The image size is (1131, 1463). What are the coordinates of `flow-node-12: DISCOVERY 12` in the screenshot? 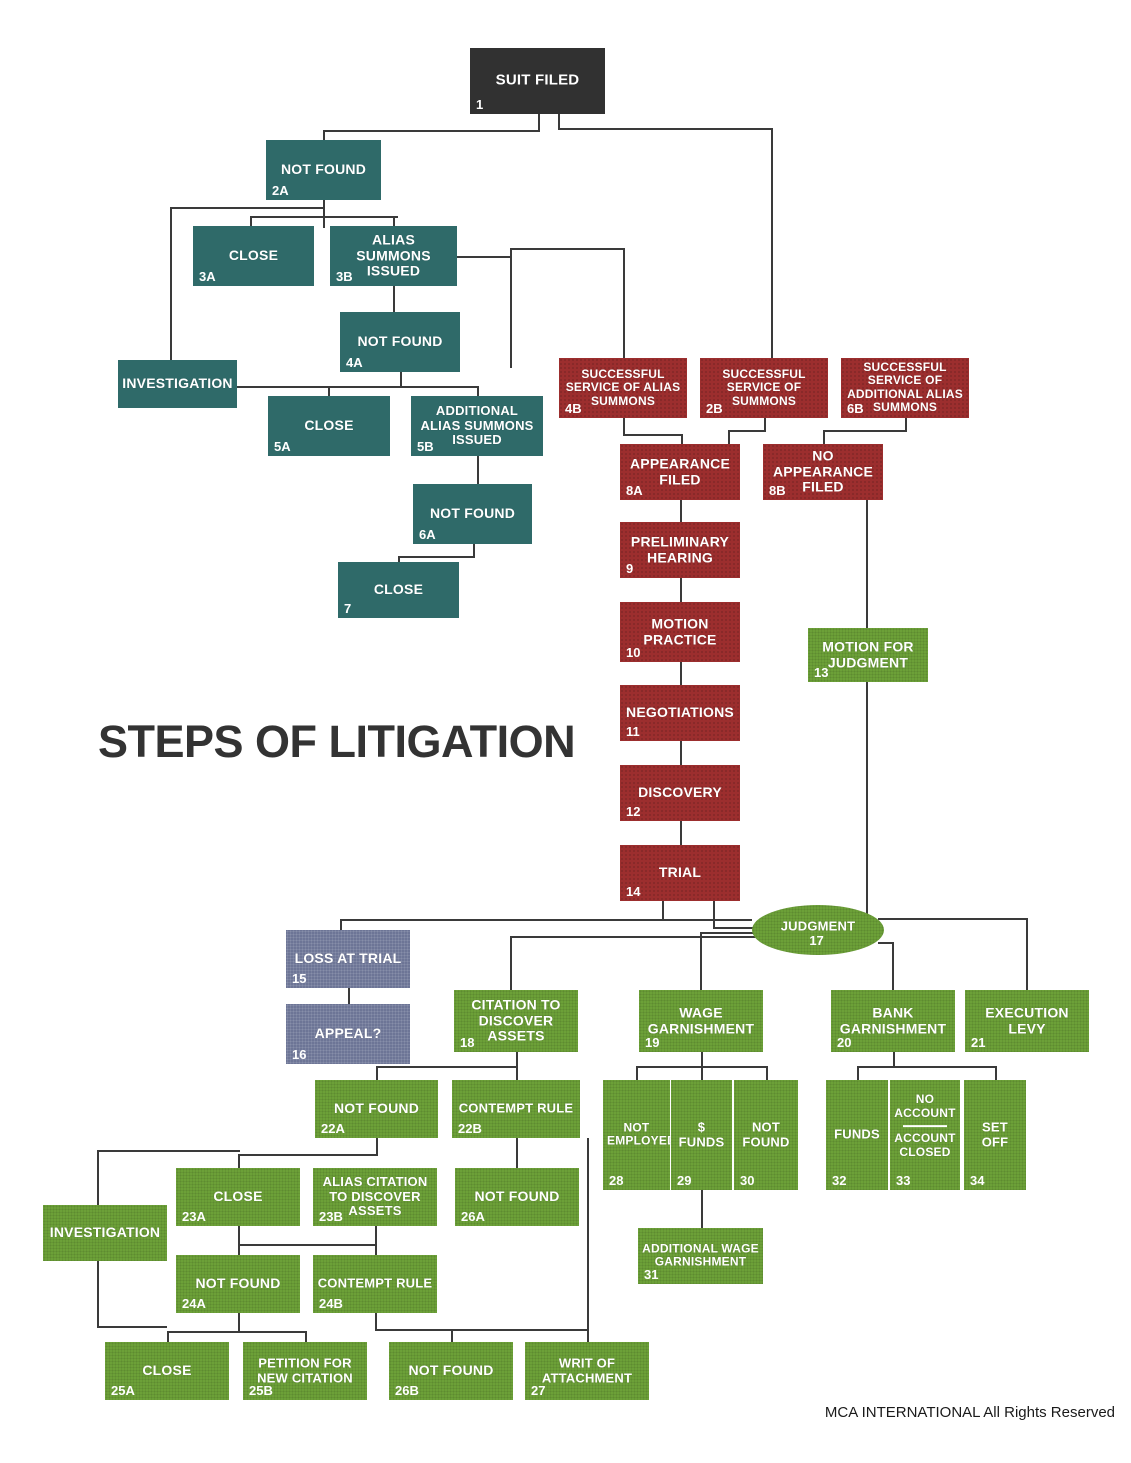 It's located at (680, 793).